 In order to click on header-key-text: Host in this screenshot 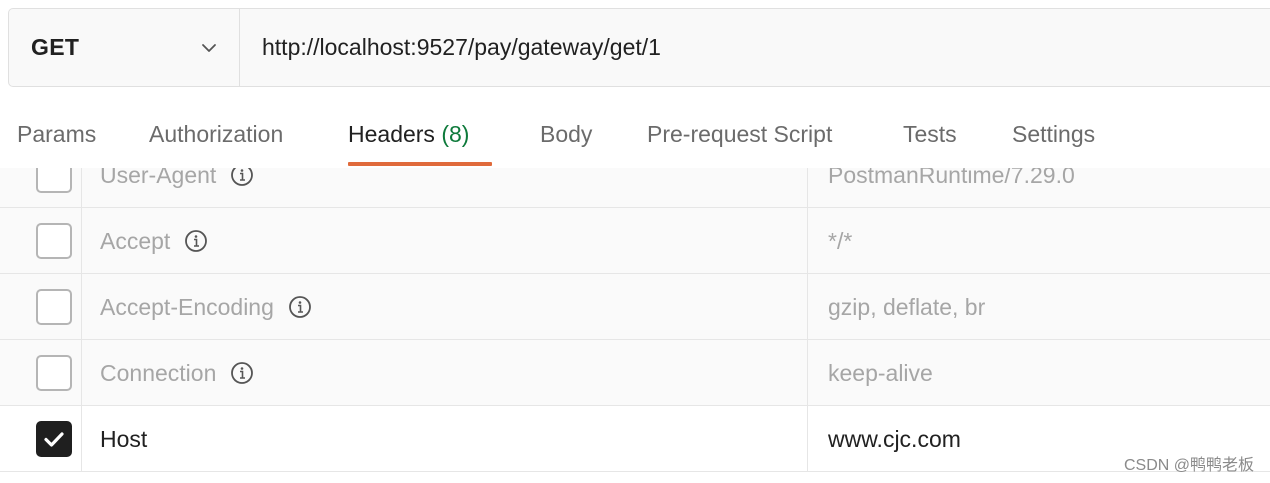, I will do `click(124, 438)`.